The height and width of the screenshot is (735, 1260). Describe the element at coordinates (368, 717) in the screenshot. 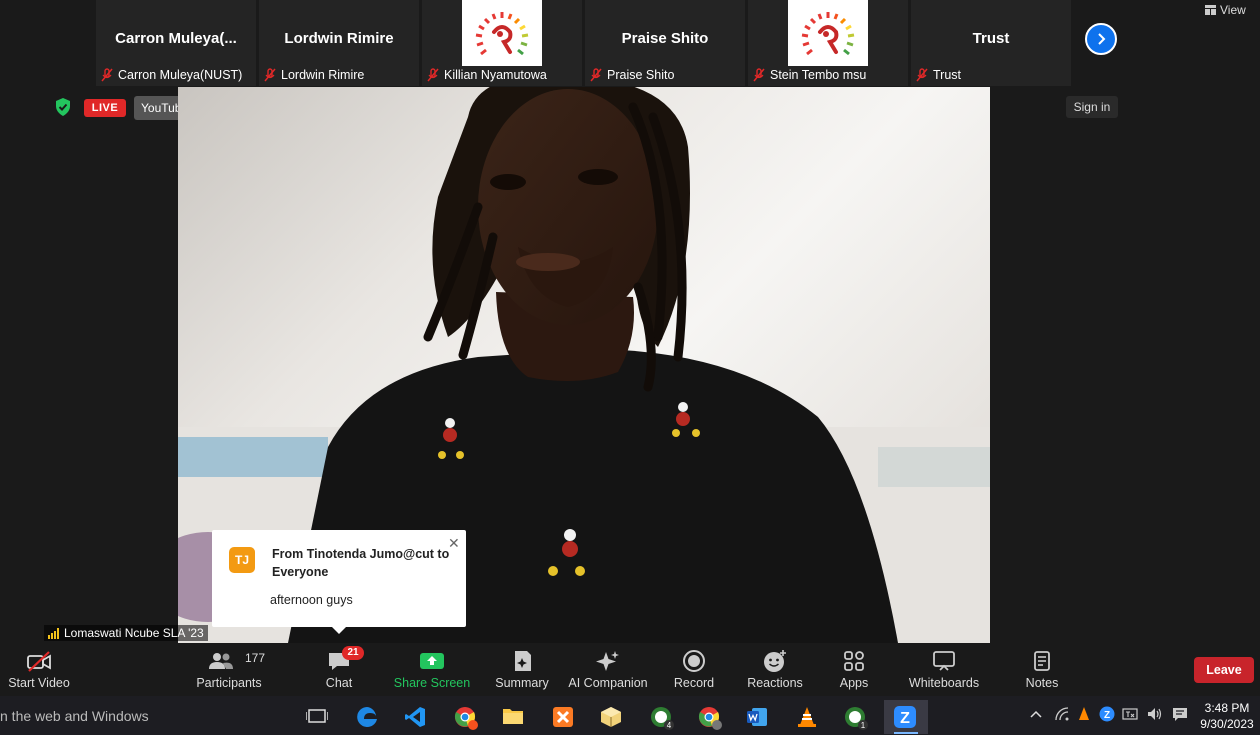

I see `edge-taskbar-button` at that location.